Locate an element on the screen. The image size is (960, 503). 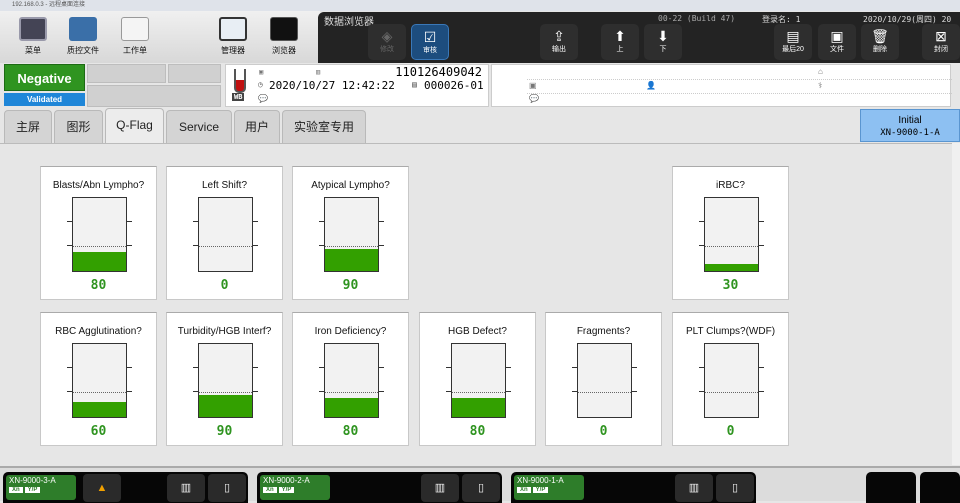
worksheet-button: 工作单 is located at coordinates (135, 36).